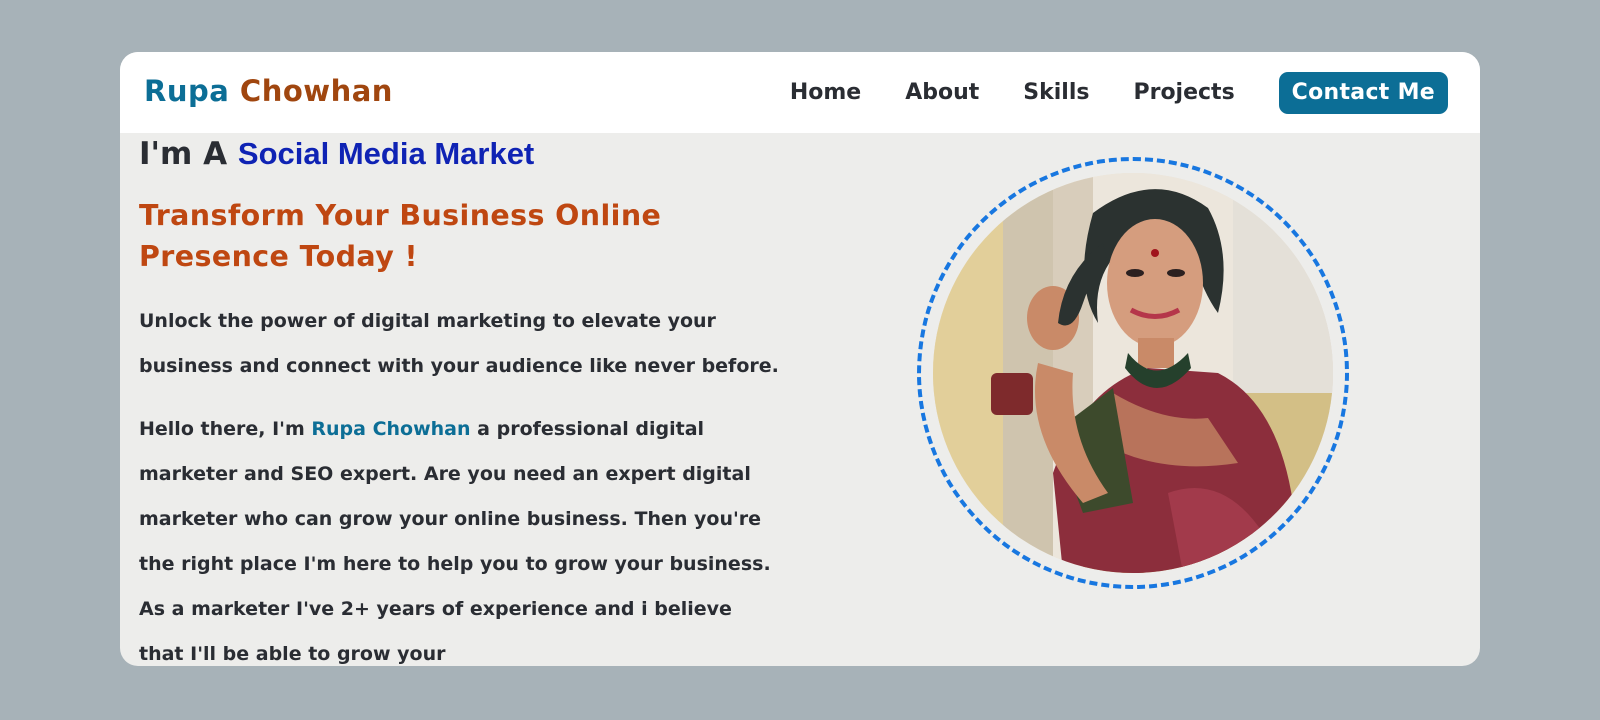 Image resolution: width=1600 pixels, height=720 pixels. What do you see at coordinates (1056, 93) in the screenshot?
I see `nav-skills-link: Skills` at bounding box center [1056, 93].